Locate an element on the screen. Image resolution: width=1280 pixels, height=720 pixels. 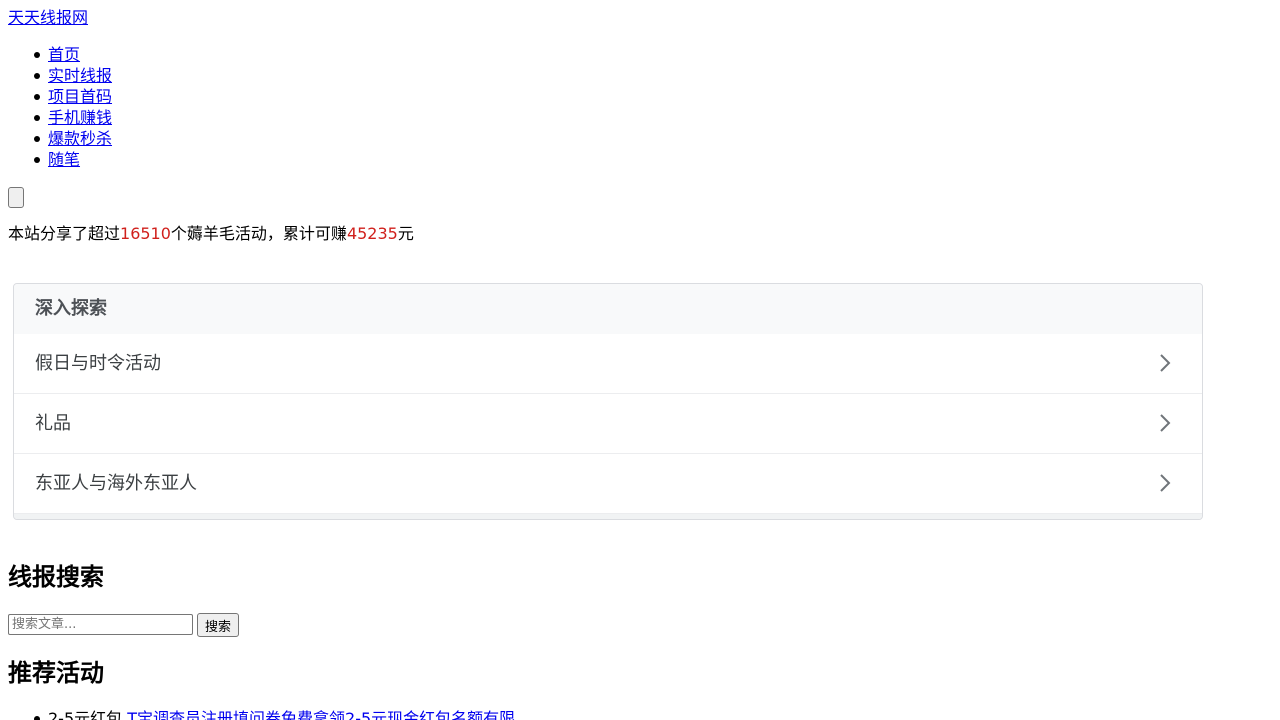
recommend-list: 2-5元红包 T宝调查员注册填问卷免费拿领2-5元现金红包名额有限 is located at coordinates (274, 714).